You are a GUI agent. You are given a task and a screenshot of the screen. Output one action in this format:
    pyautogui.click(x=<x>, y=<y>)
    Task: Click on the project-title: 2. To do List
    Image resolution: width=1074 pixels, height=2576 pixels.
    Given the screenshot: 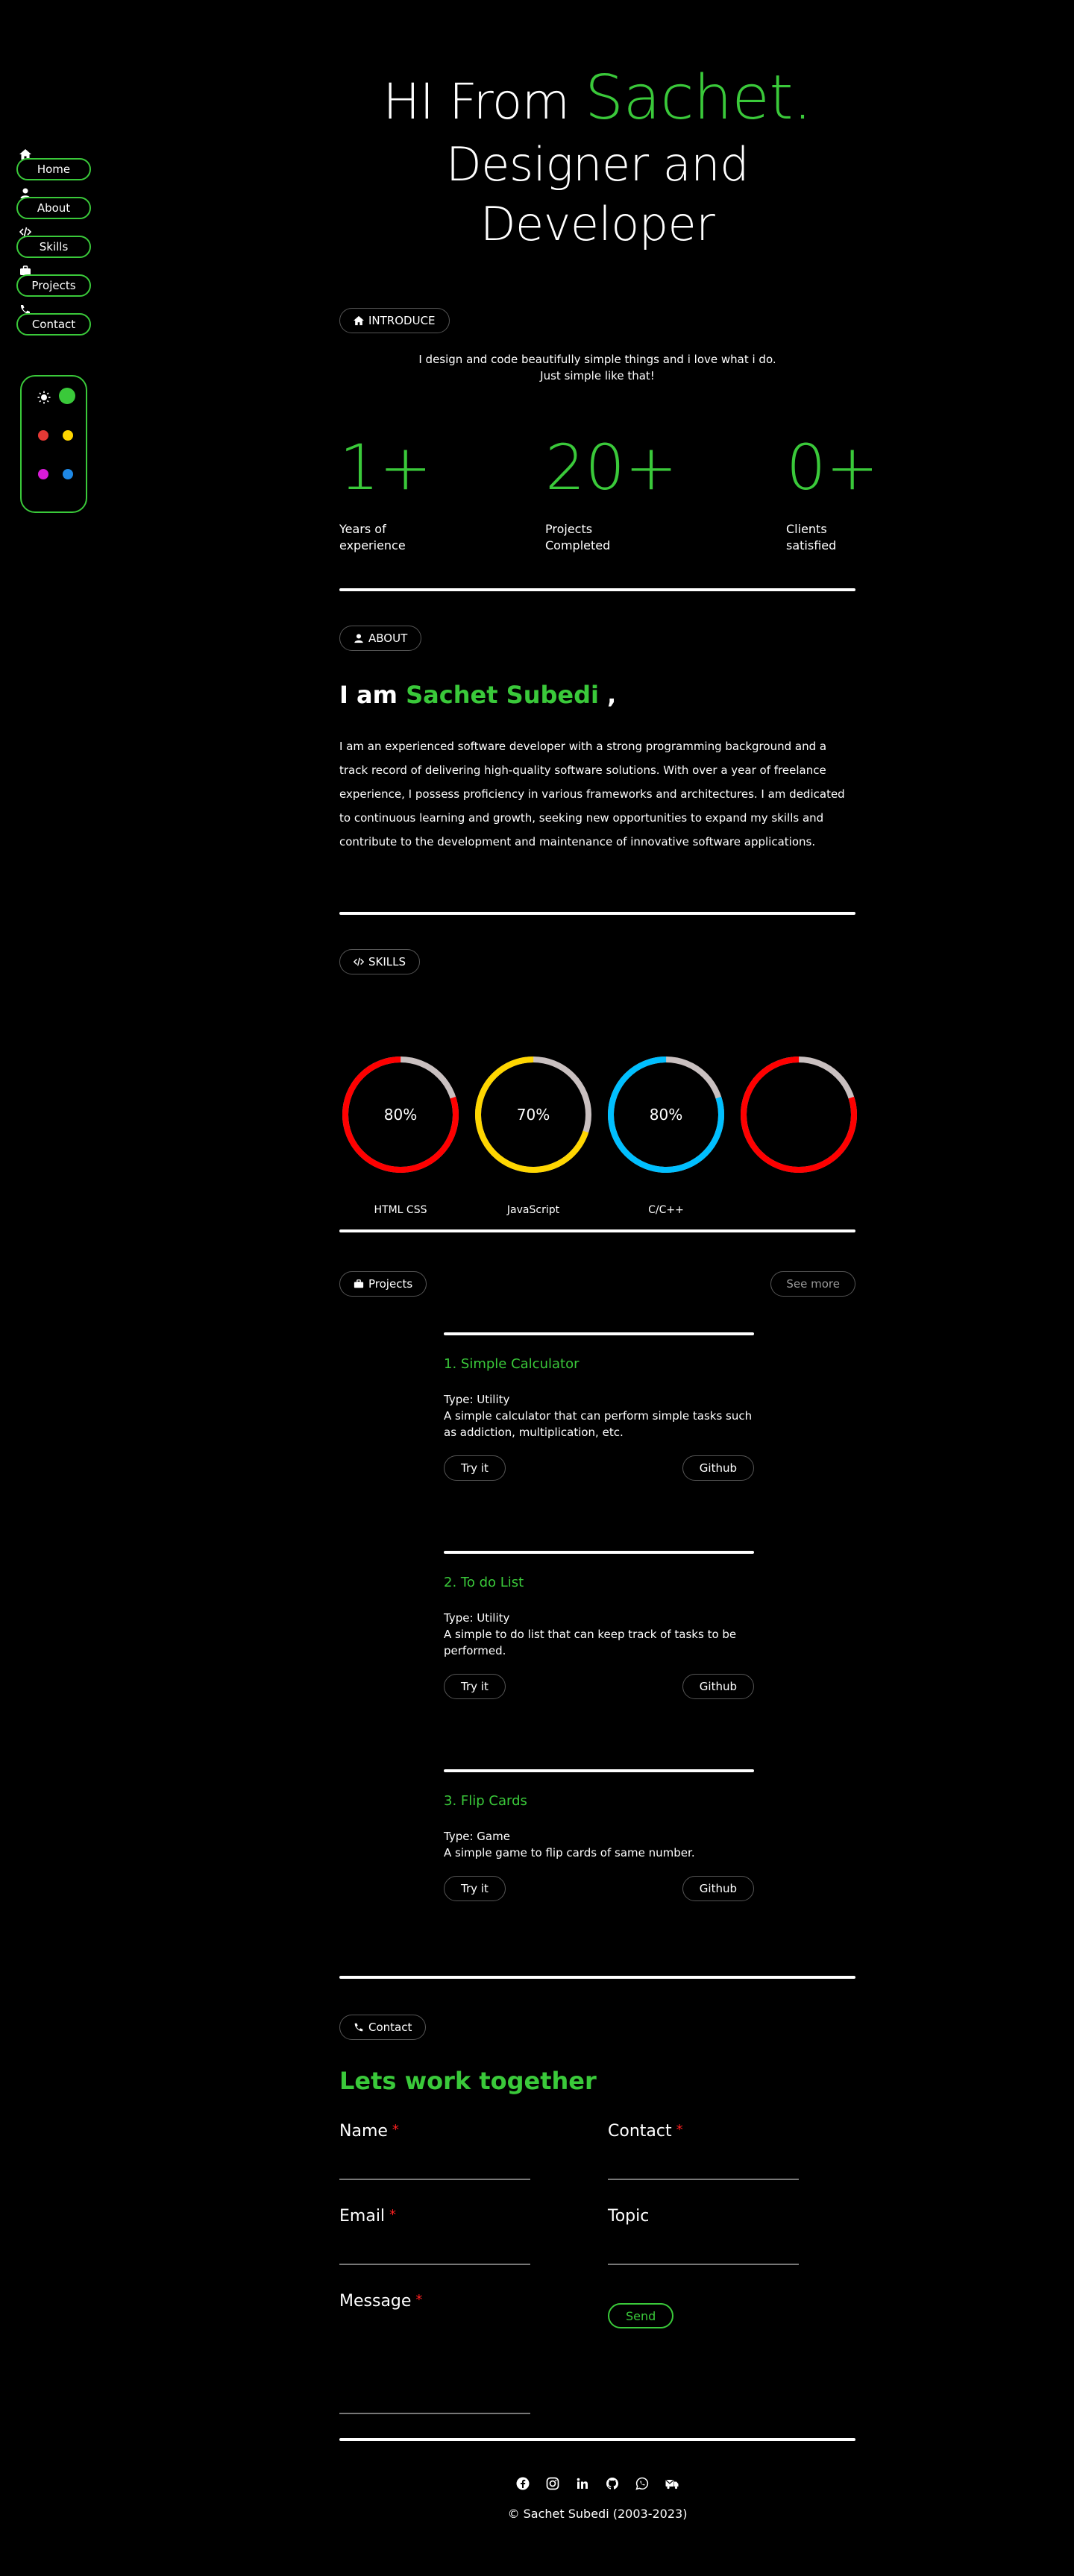 What is the action you would take?
    pyautogui.click(x=484, y=1583)
    